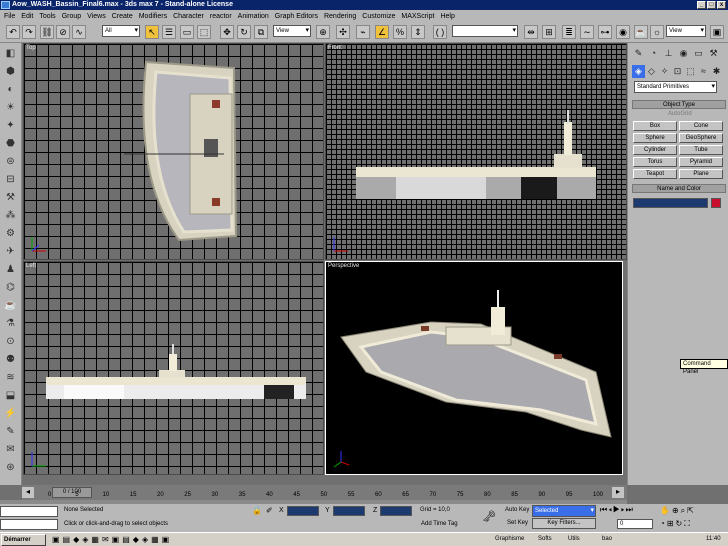  What do you see at coordinates (378, 16) in the screenshot?
I see `menu-customize: Customize` at bounding box center [378, 16].